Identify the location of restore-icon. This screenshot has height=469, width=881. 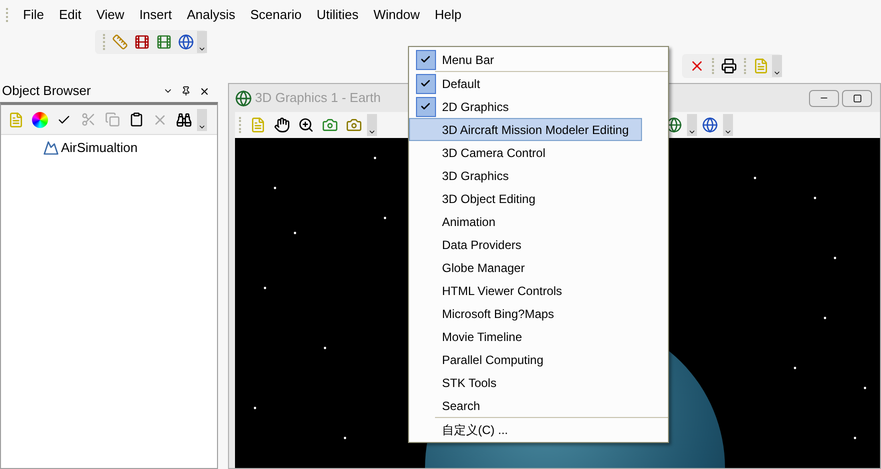
(857, 98).